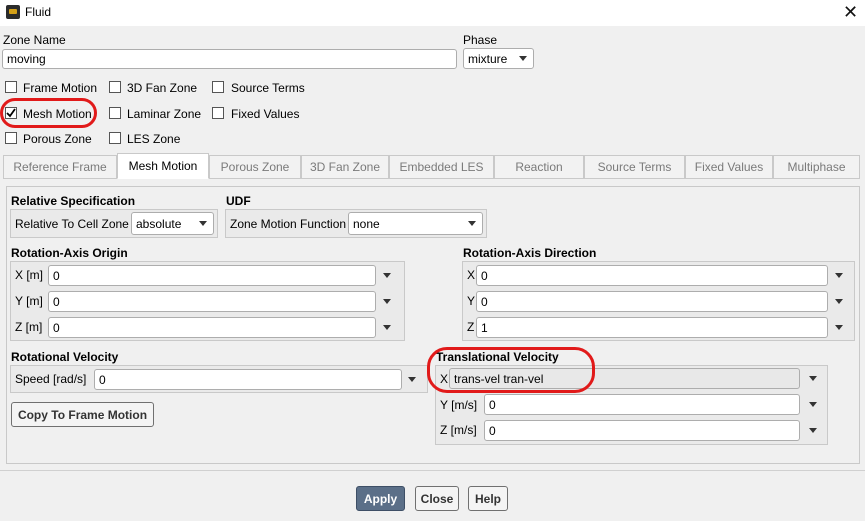 This screenshot has height=521, width=865. What do you see at coordinates (154, 139) in the screenshot?
I see `checkbox-les-zone-label: LES Zone` at bounding box center [154, 139].